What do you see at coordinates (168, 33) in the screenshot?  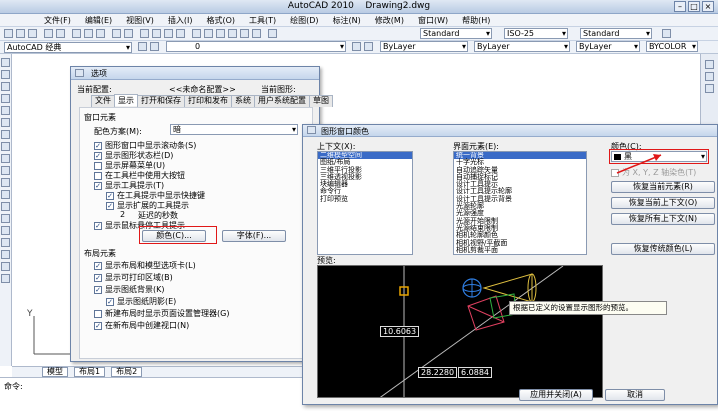 I see `zoom-window-icon` at bounding box center [168, 33].